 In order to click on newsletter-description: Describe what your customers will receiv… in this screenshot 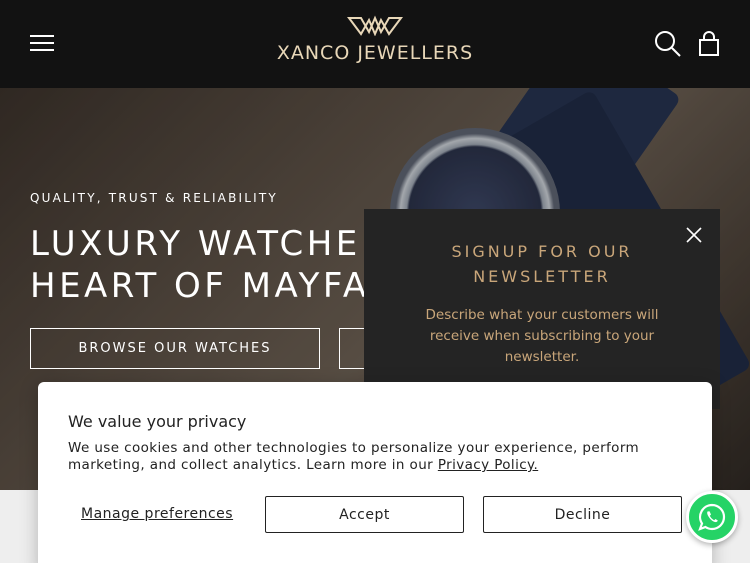, I will do `click(542, 336)`.